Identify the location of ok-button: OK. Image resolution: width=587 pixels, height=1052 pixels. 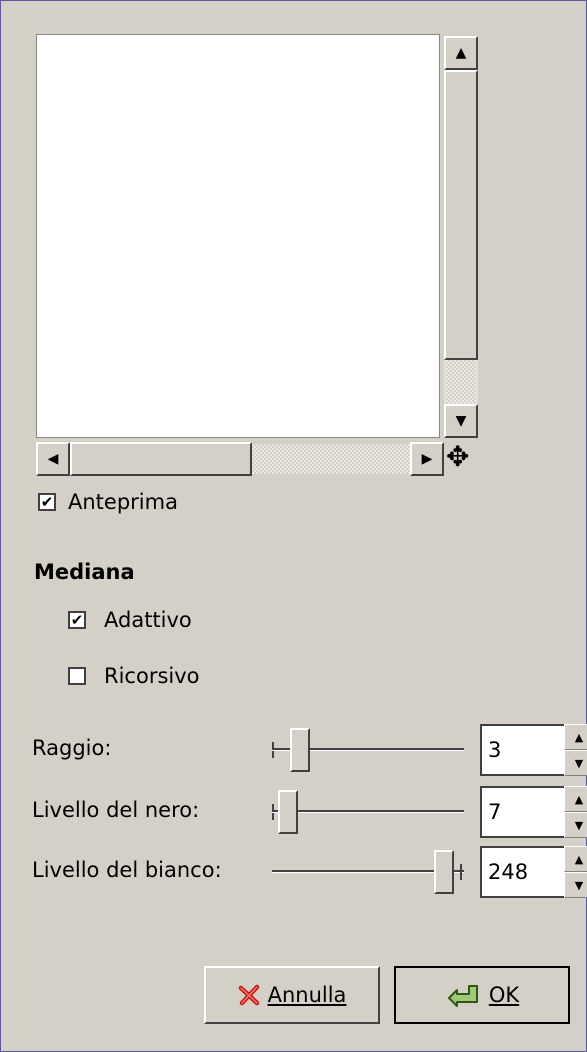
(482, 995).